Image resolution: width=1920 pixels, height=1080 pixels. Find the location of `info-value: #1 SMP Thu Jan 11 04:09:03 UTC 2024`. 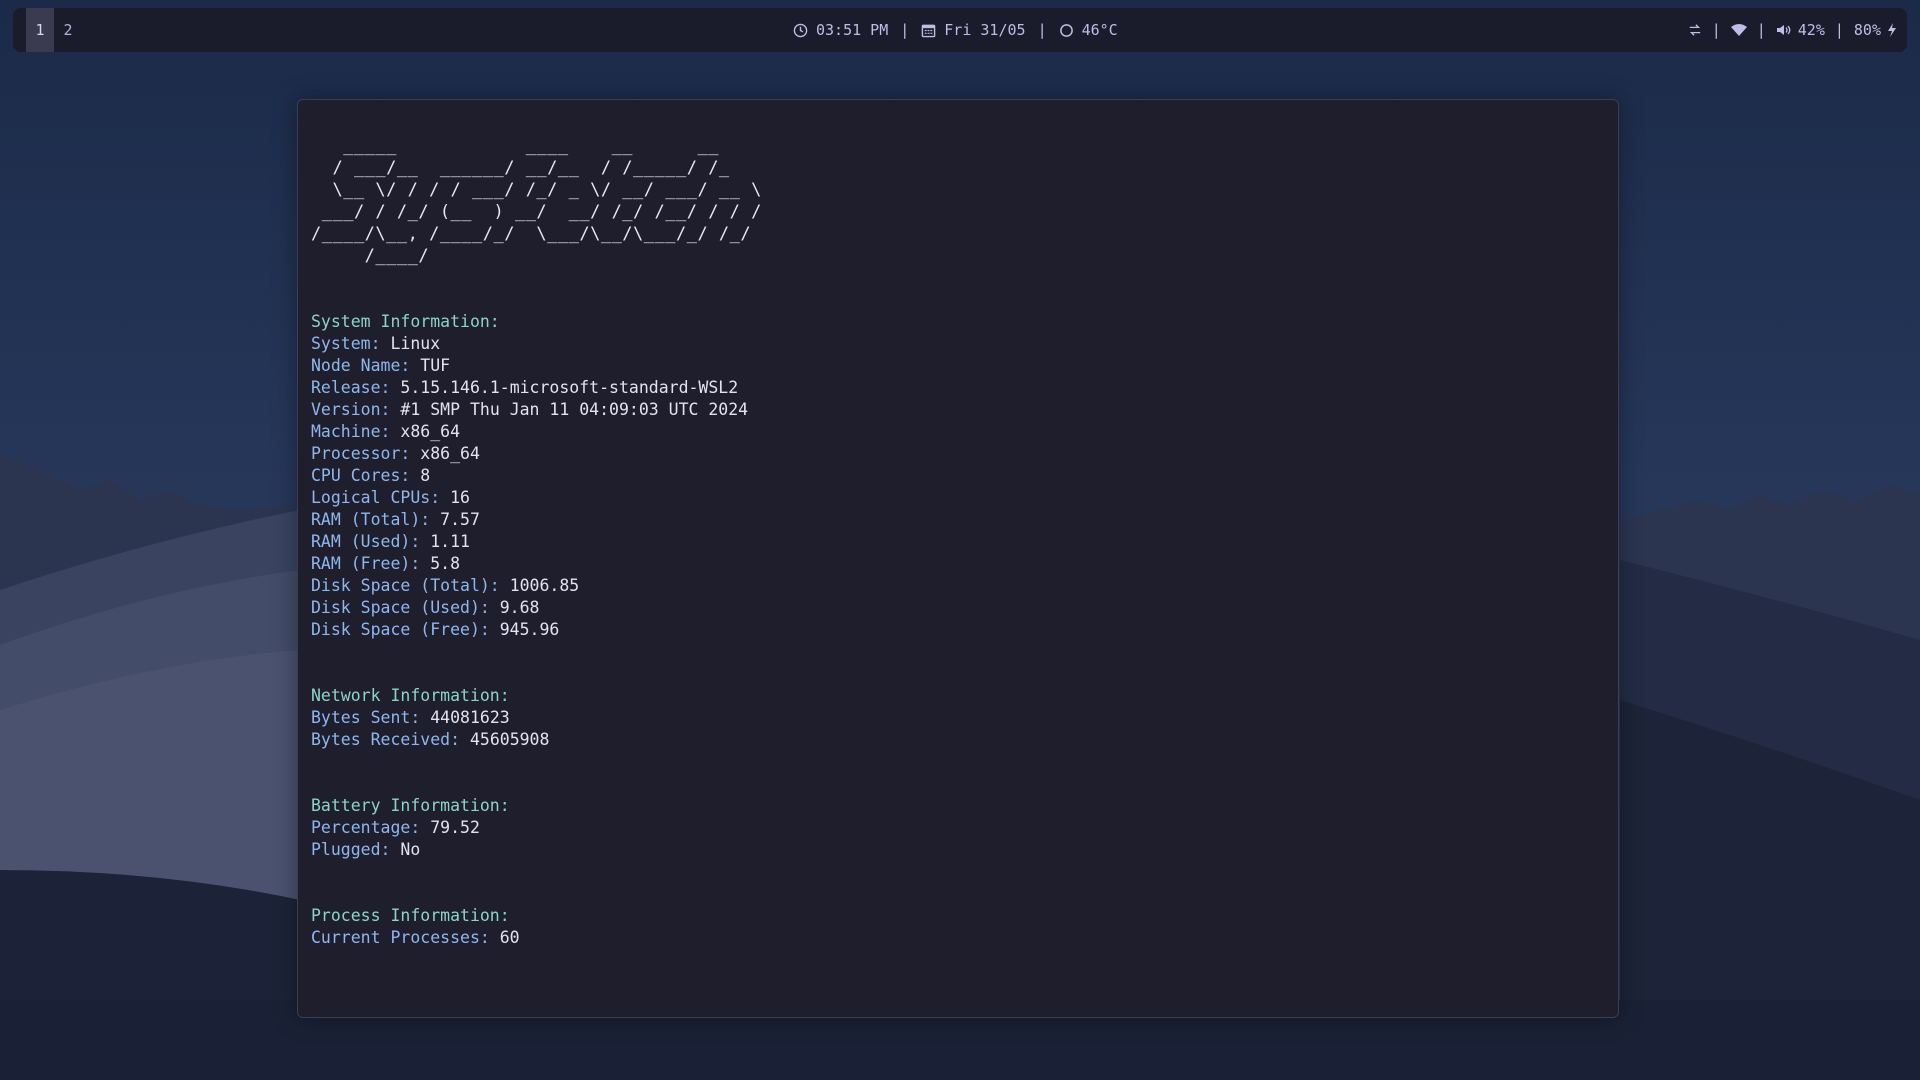

info-value: #1 SMP Thu Jan 11 04:09:03 UTC 2024 is located at coordinates (574, 409).